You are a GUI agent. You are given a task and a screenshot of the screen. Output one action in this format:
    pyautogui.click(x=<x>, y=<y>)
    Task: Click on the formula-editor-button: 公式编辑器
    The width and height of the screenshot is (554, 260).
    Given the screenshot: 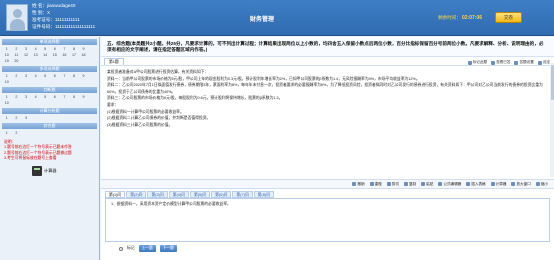 What is the action you would take?
    pyautogui.click(x=449, y=184)
    